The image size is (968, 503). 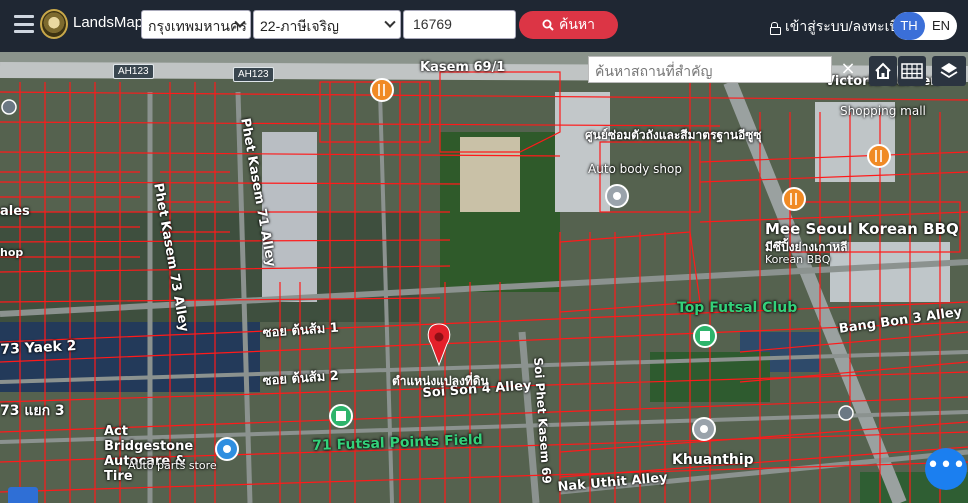 I want to click on search-button-label: ค้นหา, so click(x=577, y=24).